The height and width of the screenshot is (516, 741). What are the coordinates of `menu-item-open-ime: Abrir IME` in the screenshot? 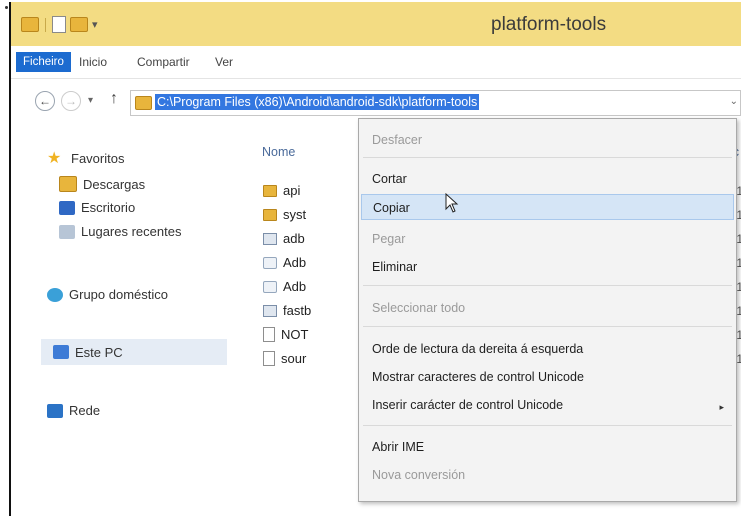 It's located at (398, 447).